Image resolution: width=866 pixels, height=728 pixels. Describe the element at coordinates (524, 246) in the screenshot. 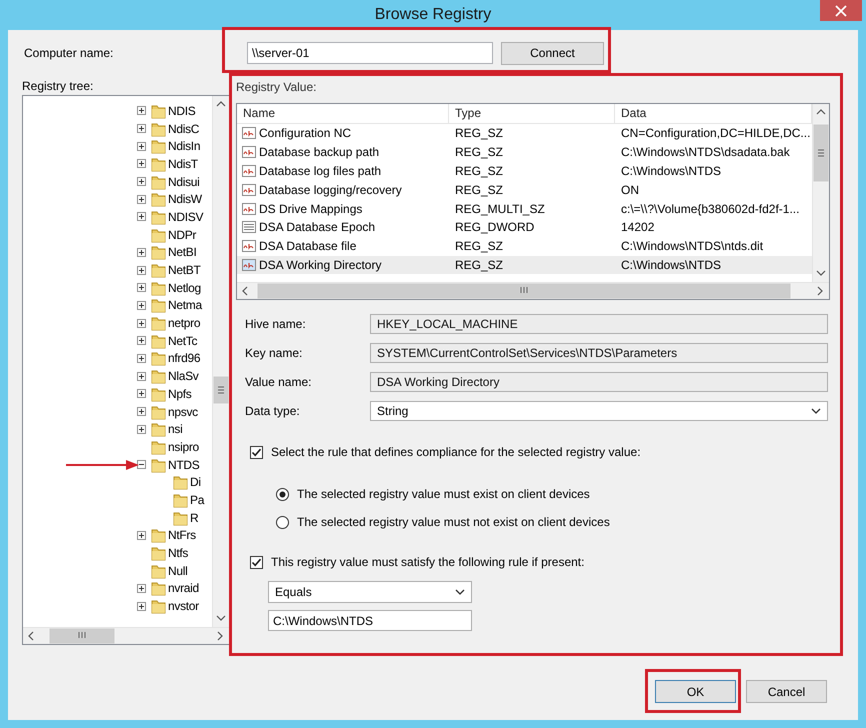

I see `table-row: DSA Database file REG_SZ C:\Windows\NTDS\ntds.dit` at that location.